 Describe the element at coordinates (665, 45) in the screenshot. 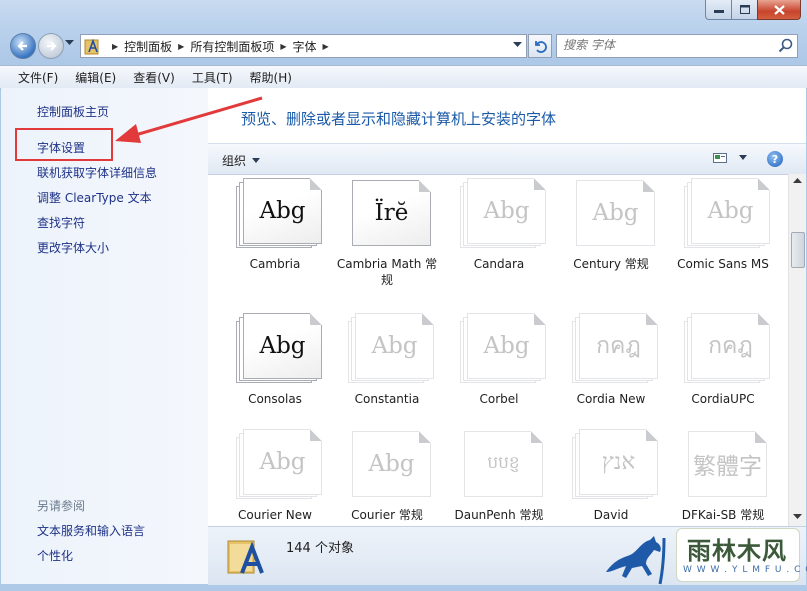

I see `search-input` at that location.